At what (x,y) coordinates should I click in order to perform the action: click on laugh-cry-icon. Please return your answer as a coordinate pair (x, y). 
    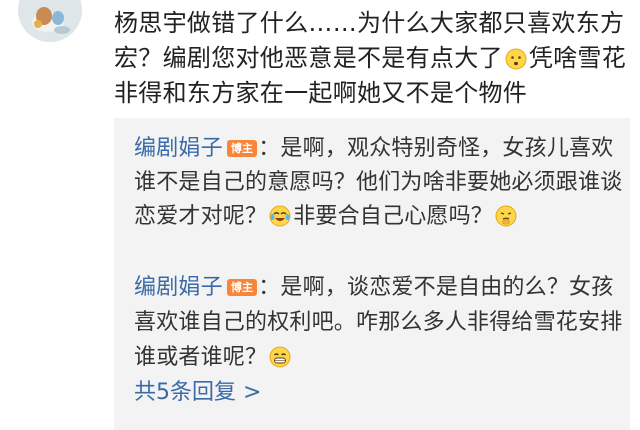
    Looking at the image, I should click on (280, 215).